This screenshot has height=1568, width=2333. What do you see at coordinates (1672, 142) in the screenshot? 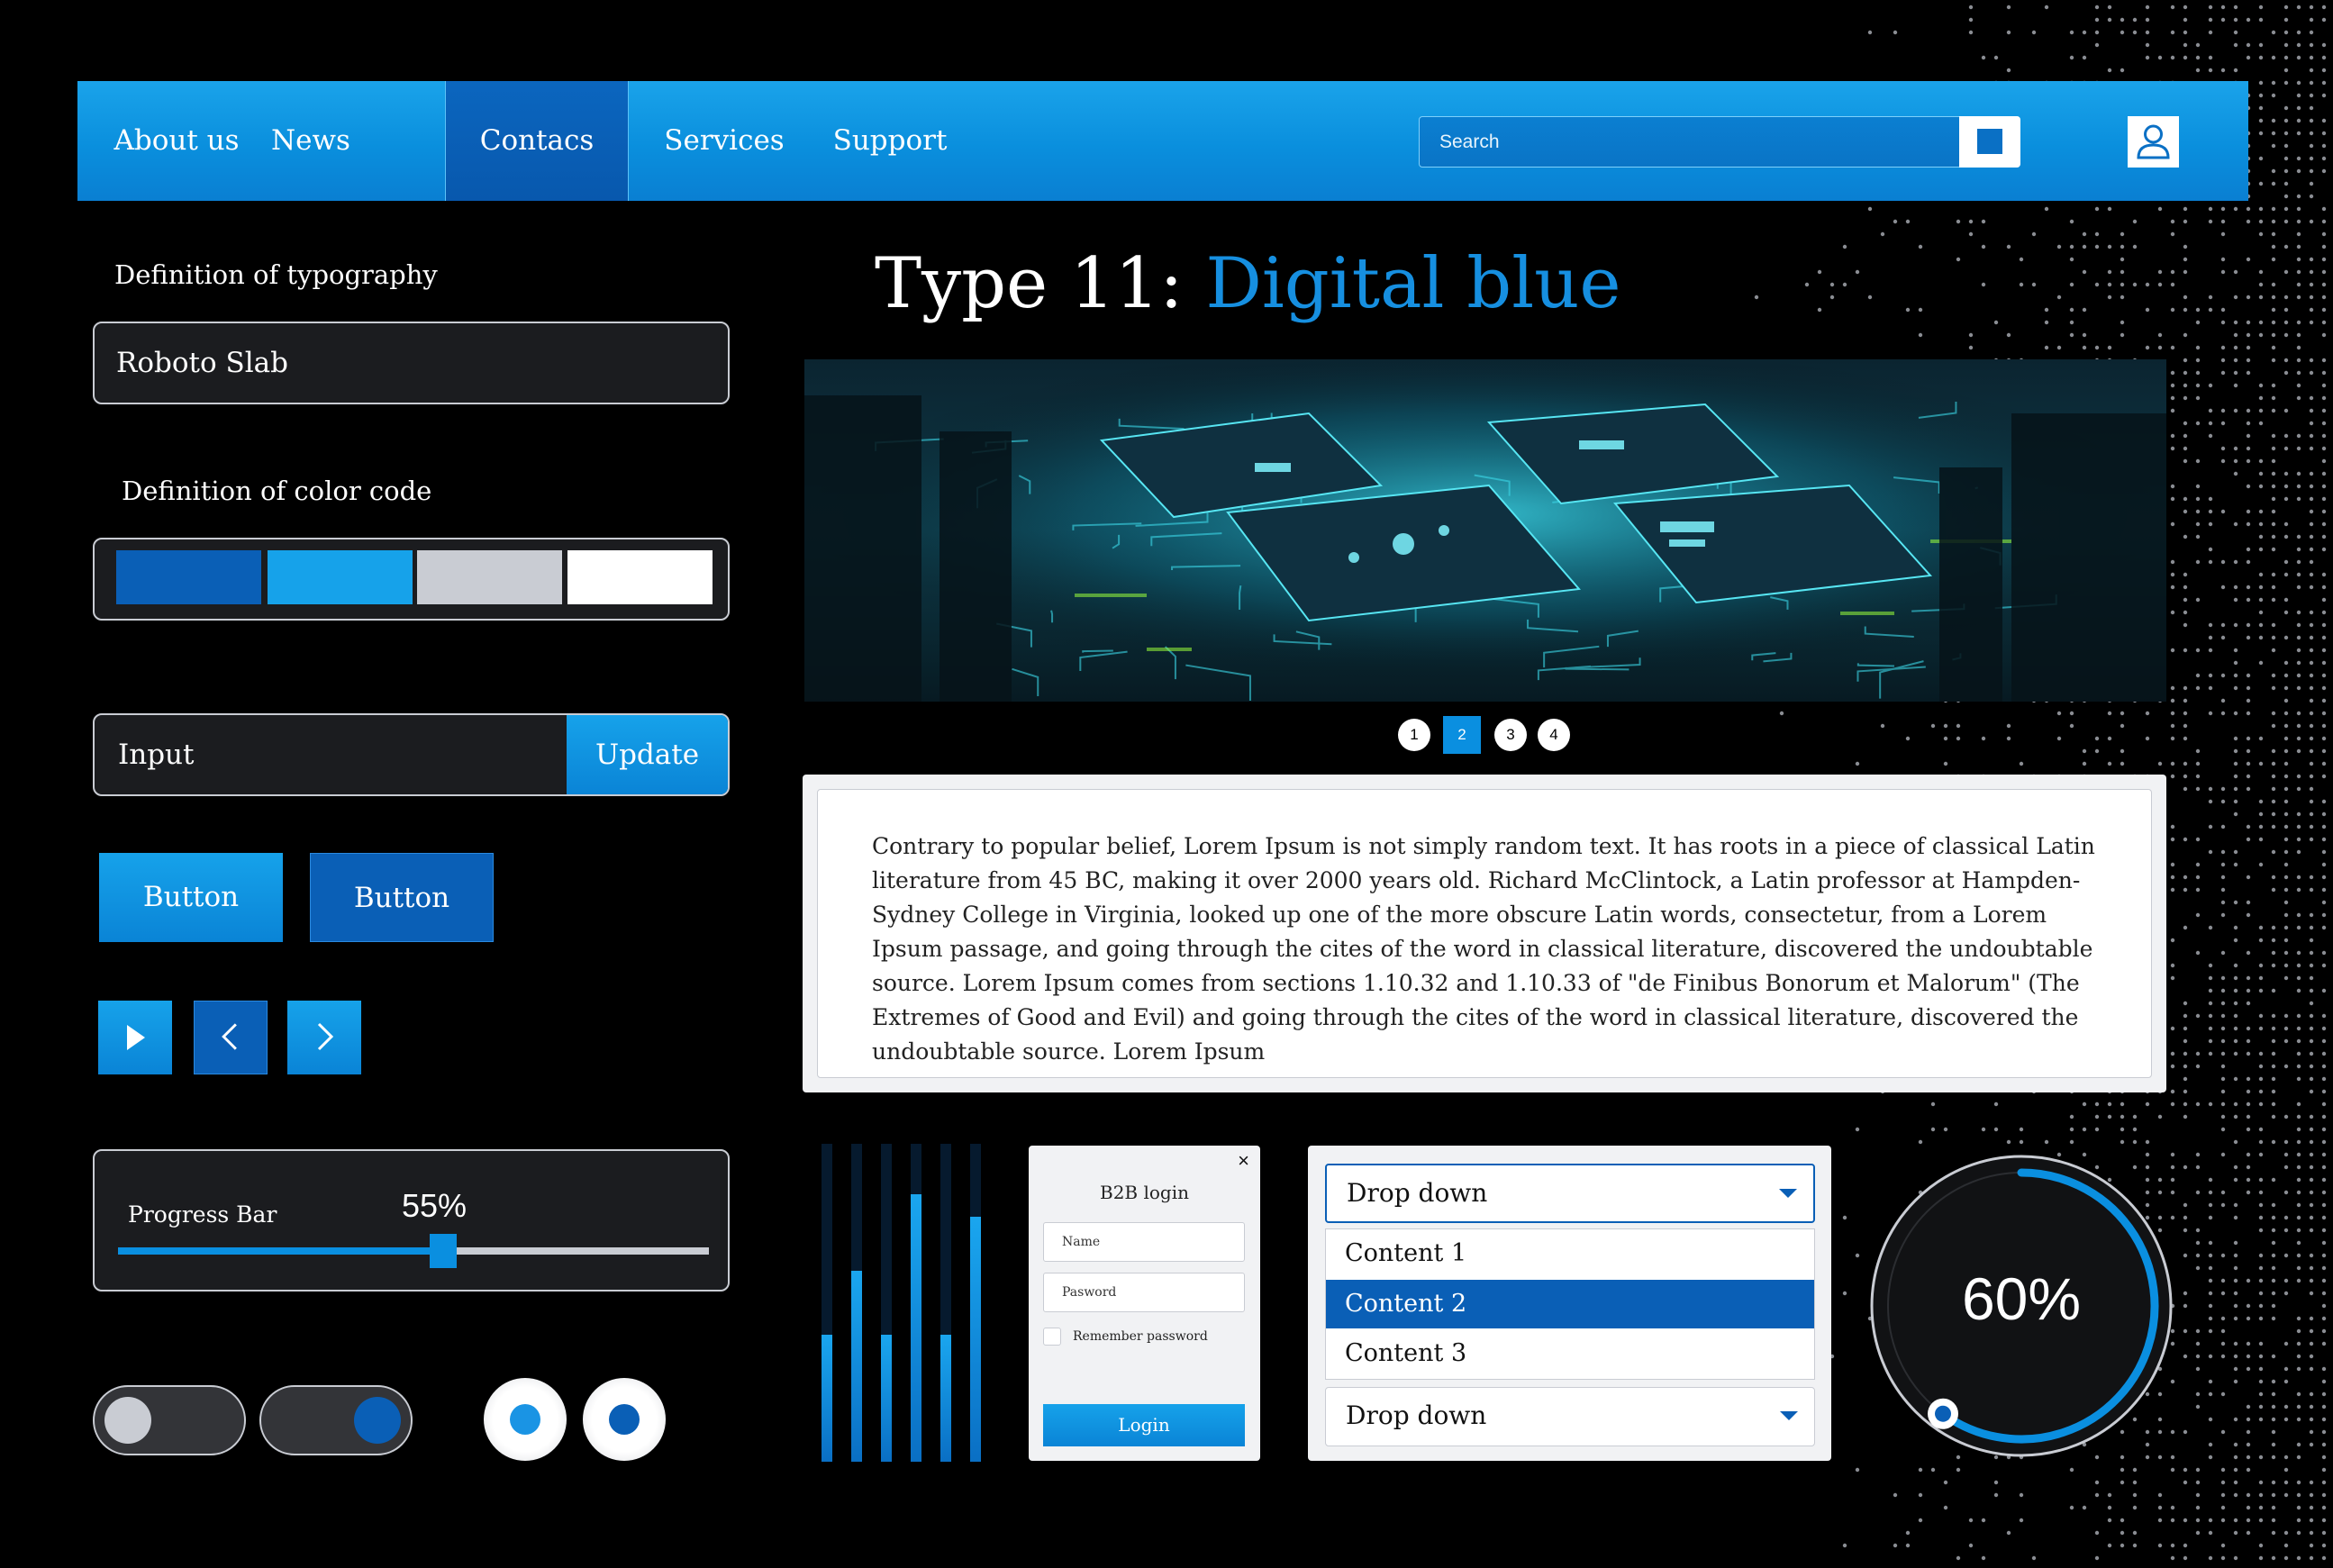
I see `search-input` at bounding box center [1672, 142].